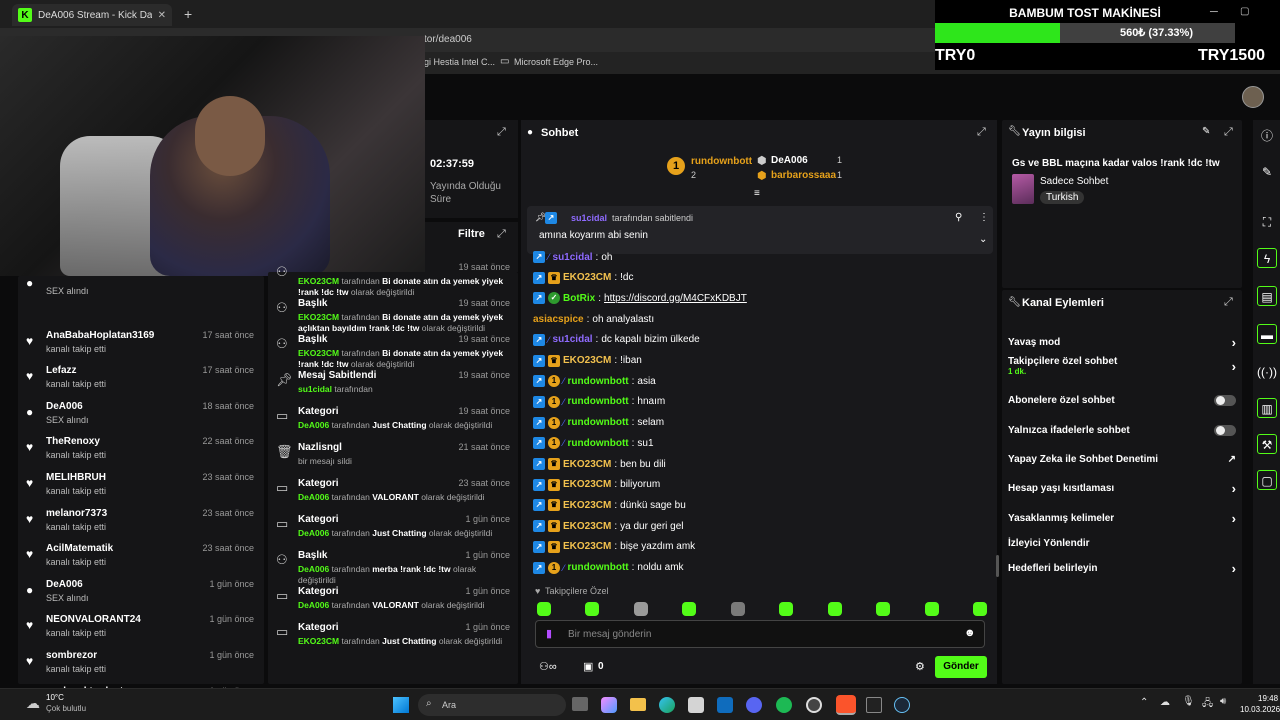  I want to click on edge-icon, so click(667, 705).